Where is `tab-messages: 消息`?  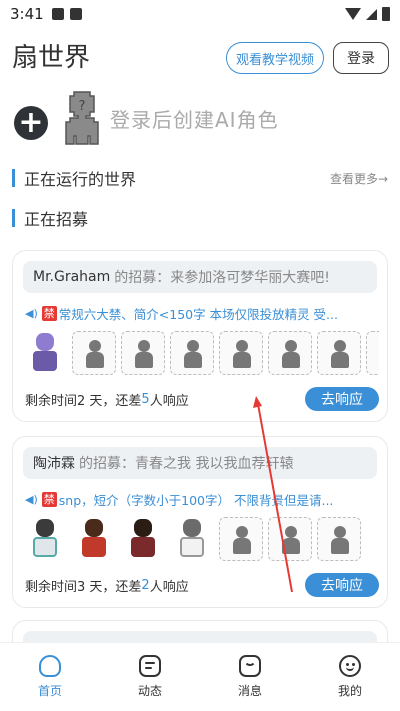 tab-messages: 消息 is located at coordinates (250, 677).